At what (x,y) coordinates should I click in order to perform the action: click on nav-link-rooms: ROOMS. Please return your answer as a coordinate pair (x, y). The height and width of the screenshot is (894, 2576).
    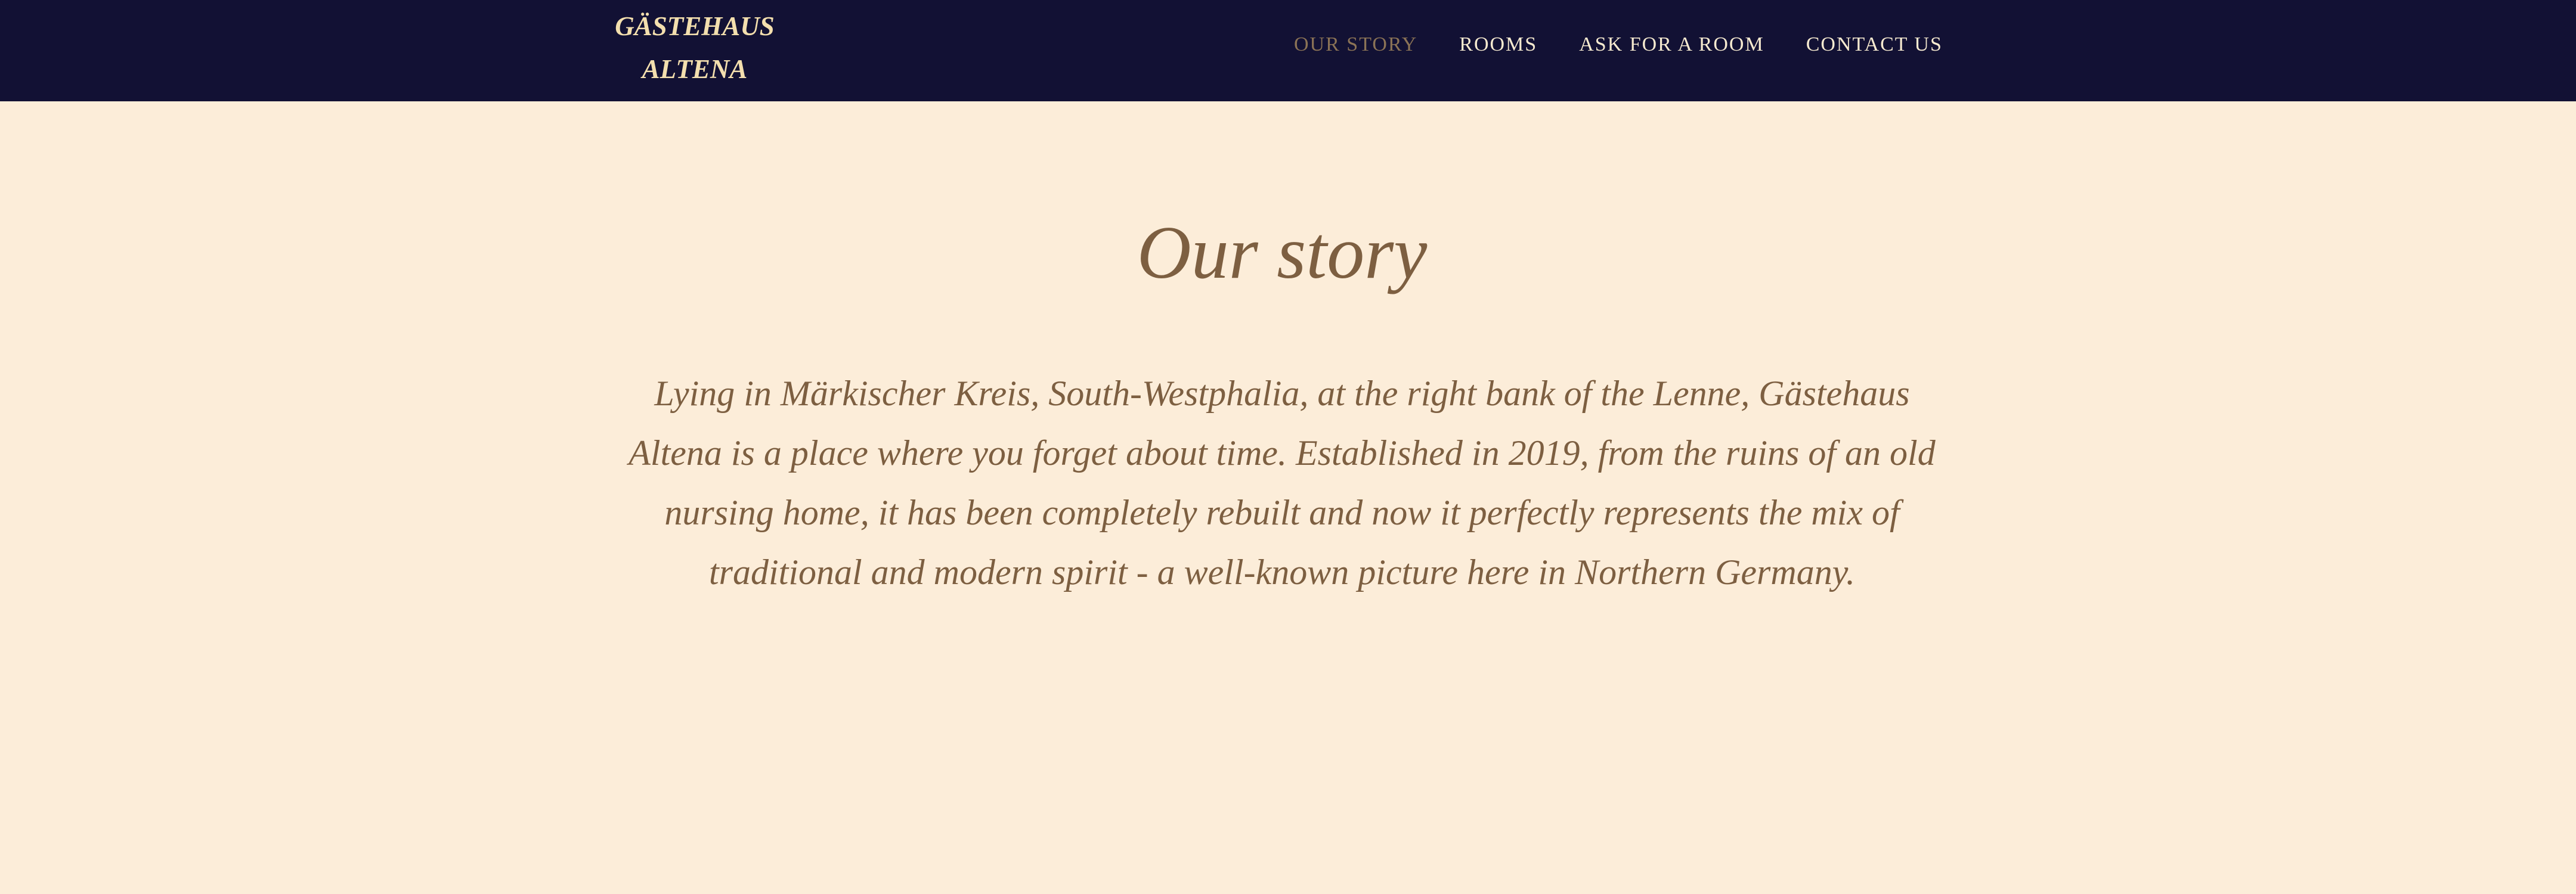
    Looking at the image, I should click on (1498, 44).